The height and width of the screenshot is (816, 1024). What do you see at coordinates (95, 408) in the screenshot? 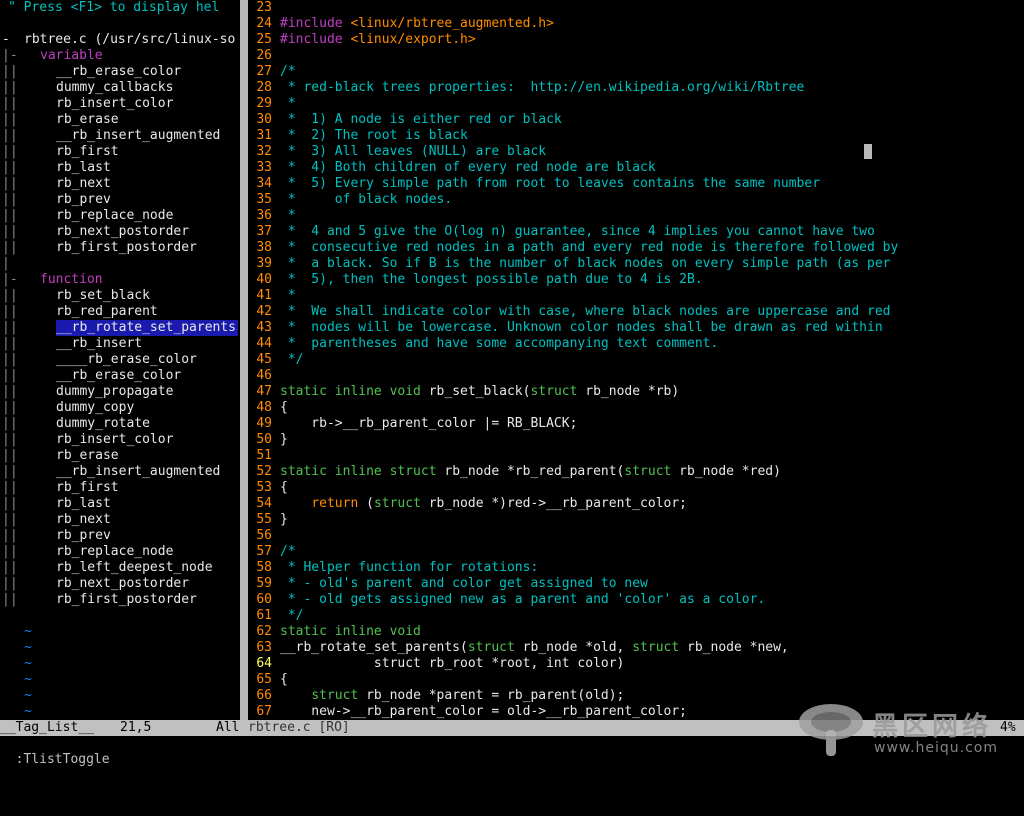
I see `taglist-item-label: dummy_copy` at bounding box center [95, 408].